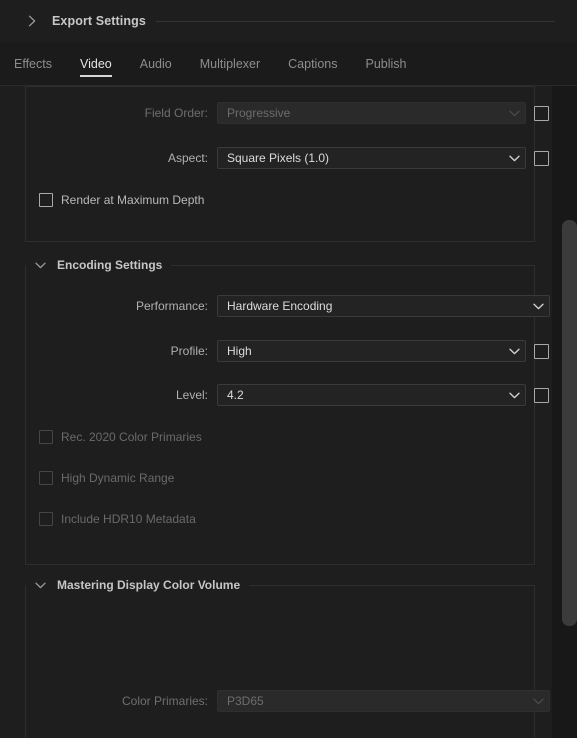 The height and width of the screenshot is (738, 577). I want to click on row-field-order: Field Order: Progressive, so click(287, 113).